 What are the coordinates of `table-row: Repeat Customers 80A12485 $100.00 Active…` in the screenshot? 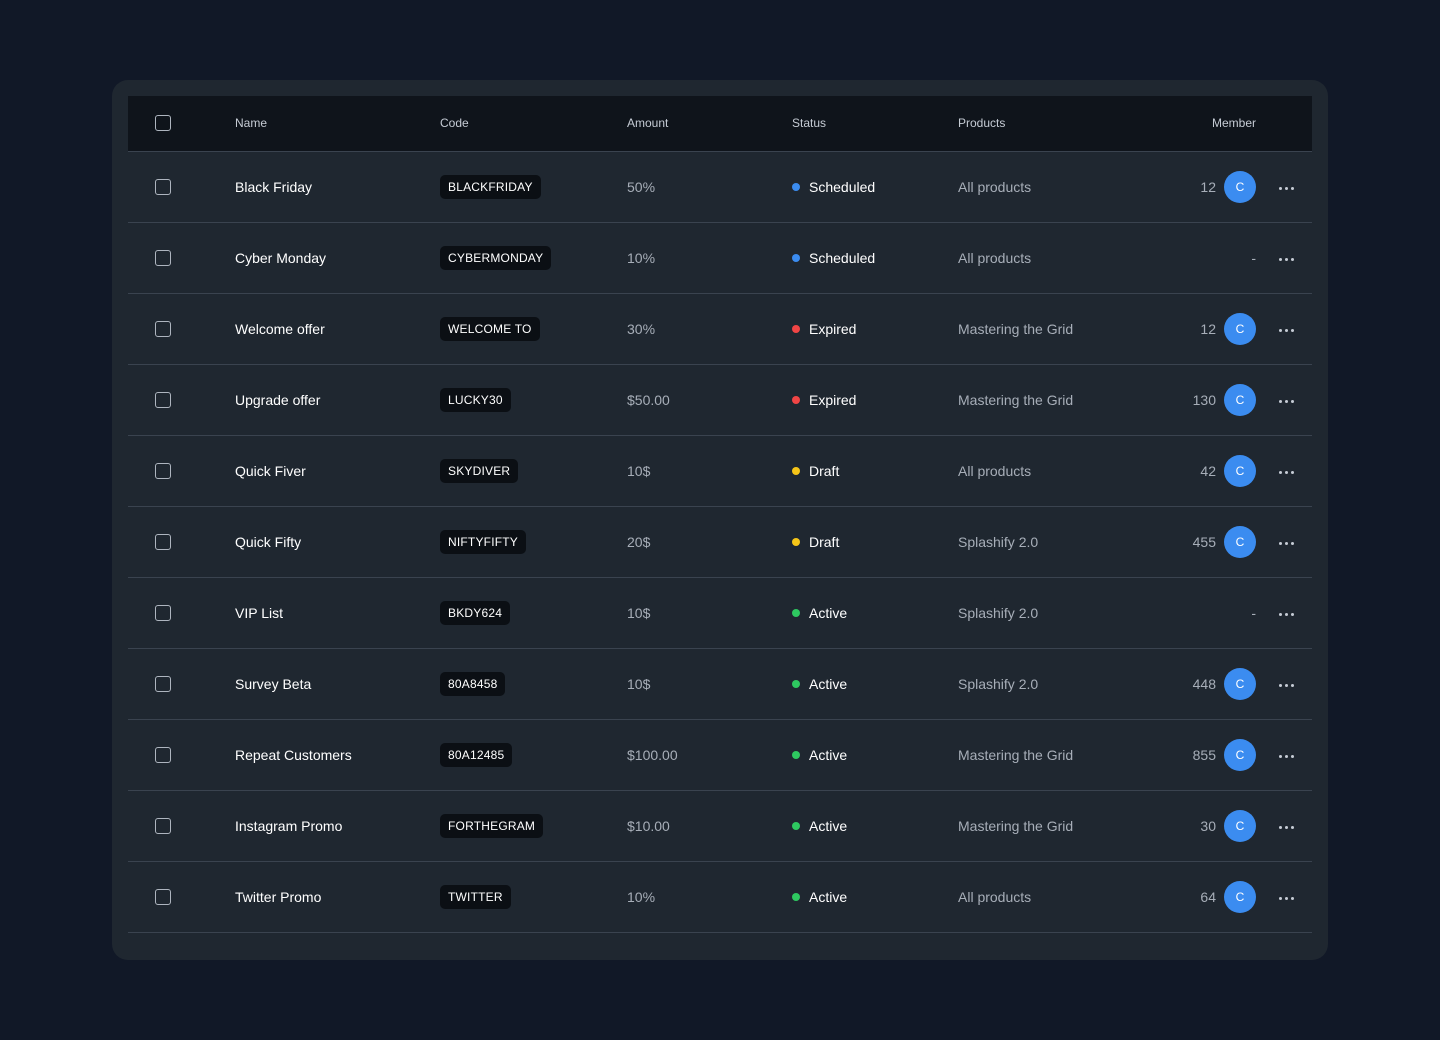 It's located at (720, 754).